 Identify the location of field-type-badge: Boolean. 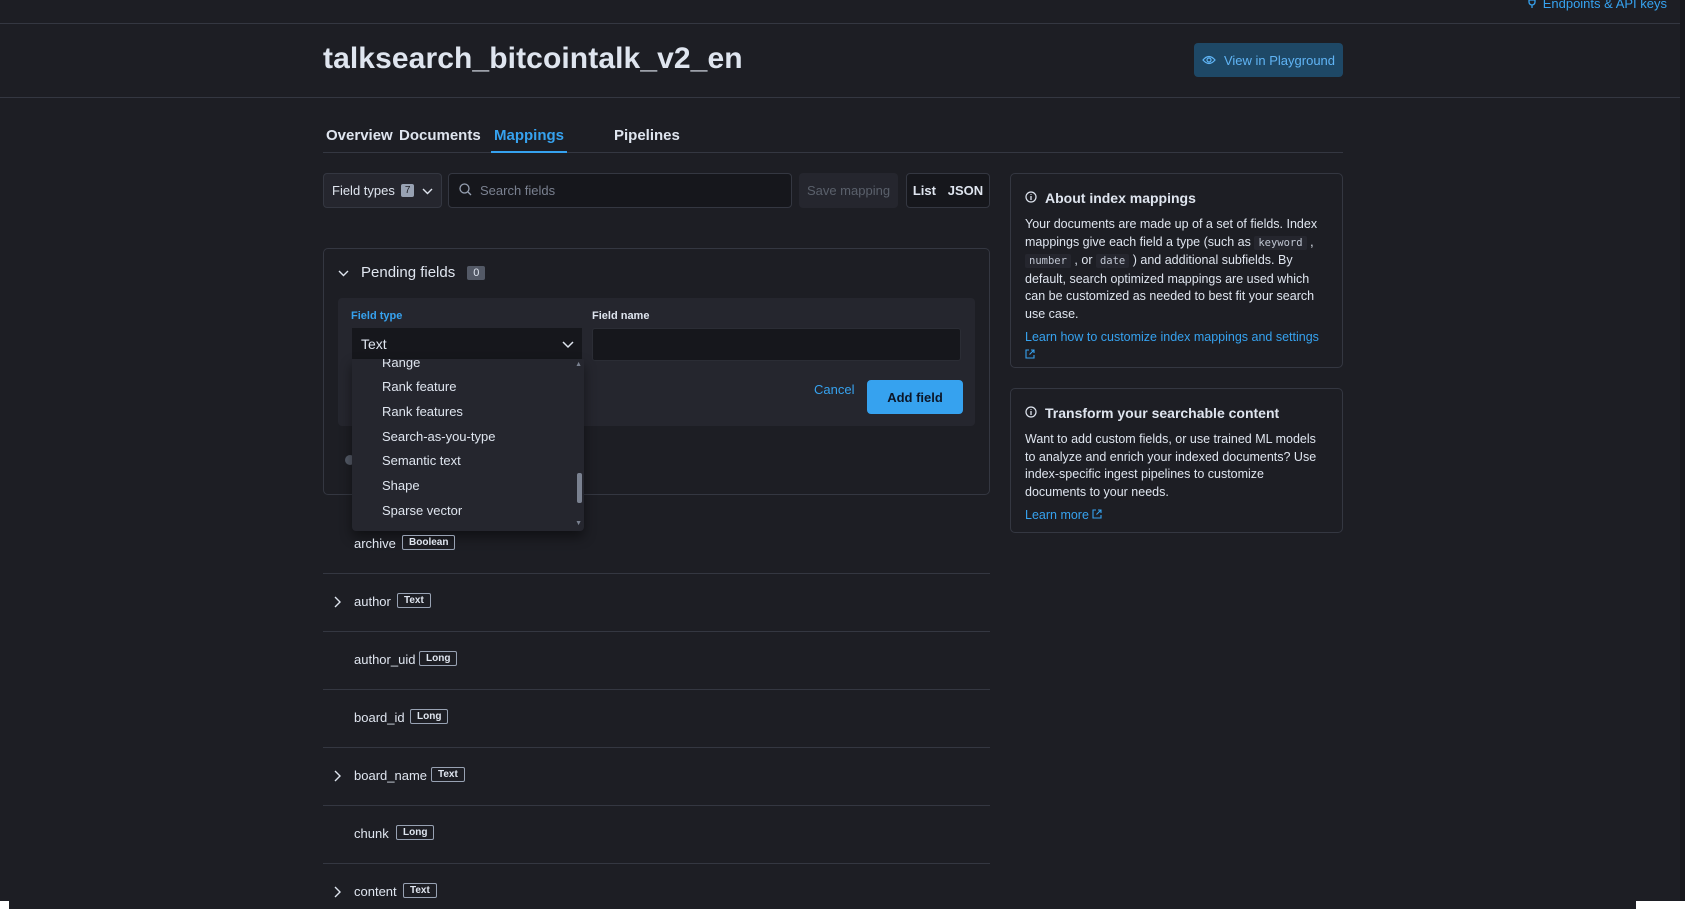
(429, 542).